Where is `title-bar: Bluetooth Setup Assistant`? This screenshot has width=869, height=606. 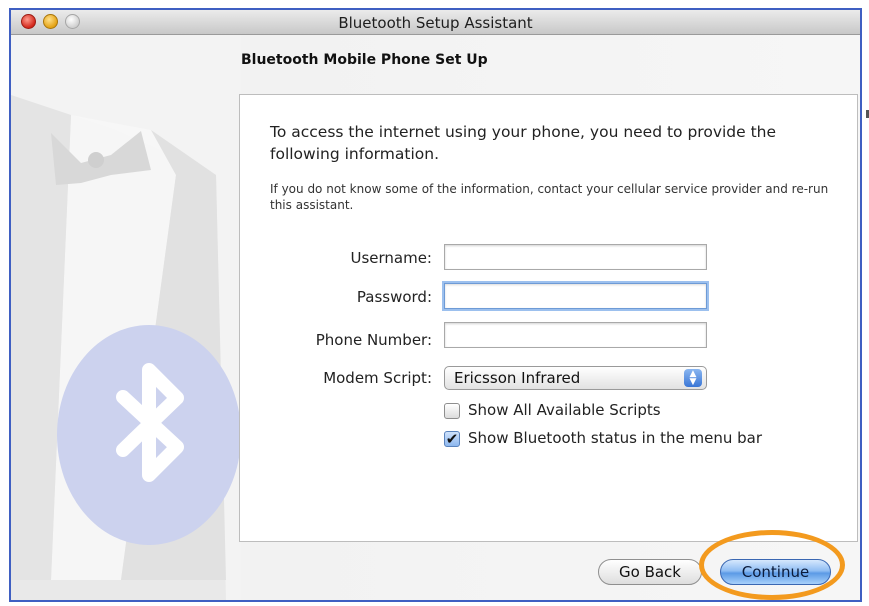 title-bar: Bluetooth Setup Assistant is located at coordinates (435, 22).